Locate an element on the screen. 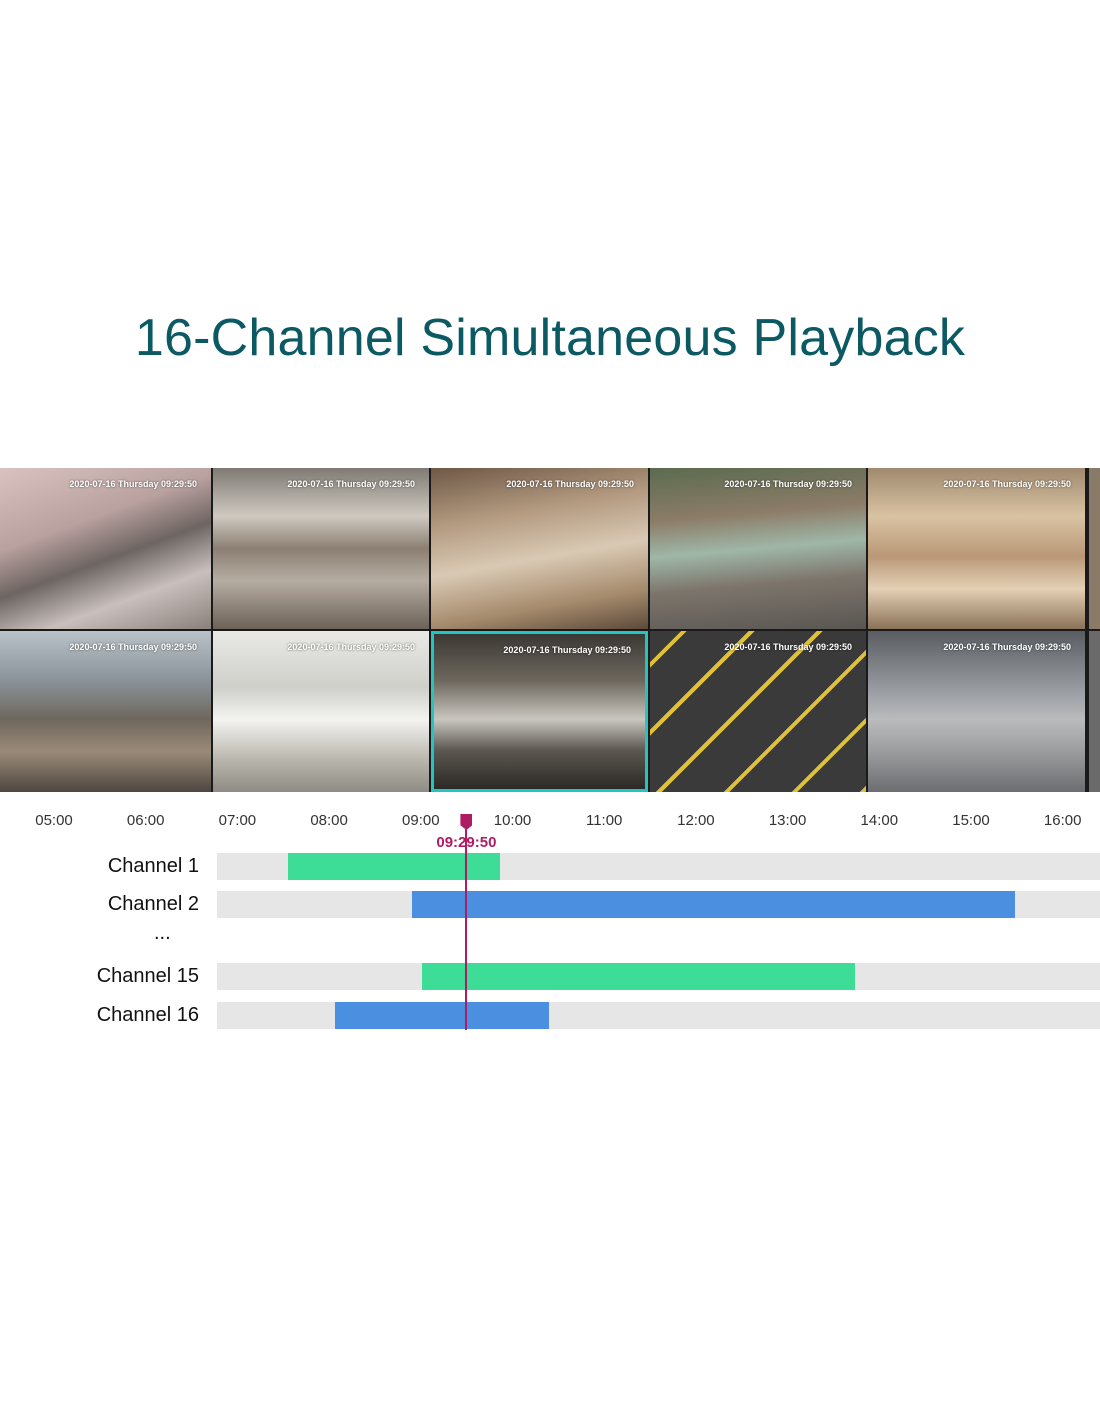 Image resolution: width=1100 pixels, height=1422 pixels. time-tick-label: 06:00 is located at coordinates (145, 820).